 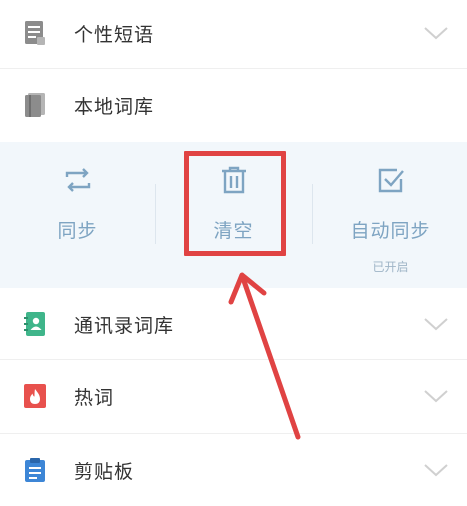 I want to click on highlight-box, so click(x=235, y=203).